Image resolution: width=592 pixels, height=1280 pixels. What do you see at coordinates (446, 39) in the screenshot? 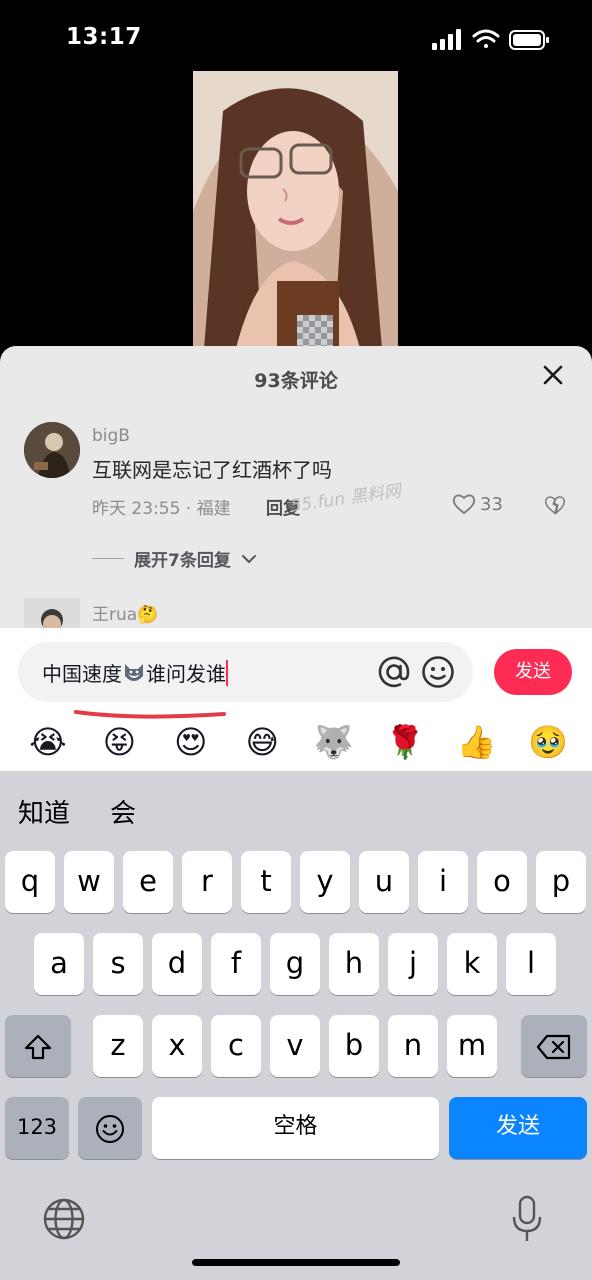
I see `signal-icon` at bounding box center [446, 39].